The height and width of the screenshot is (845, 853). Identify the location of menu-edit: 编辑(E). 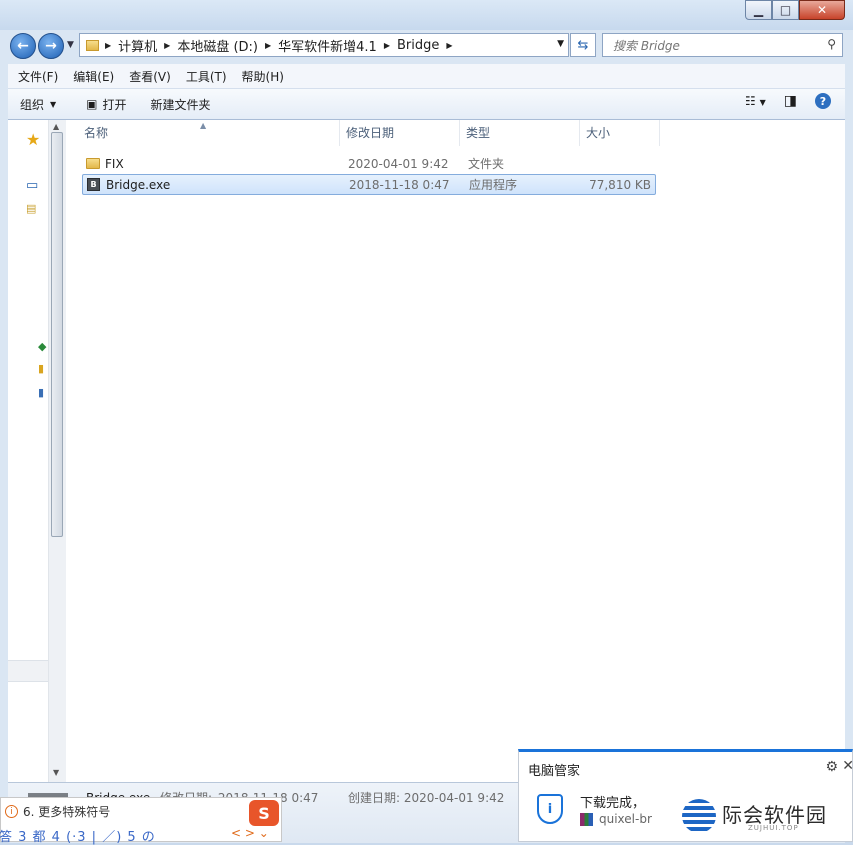
(91, 76).